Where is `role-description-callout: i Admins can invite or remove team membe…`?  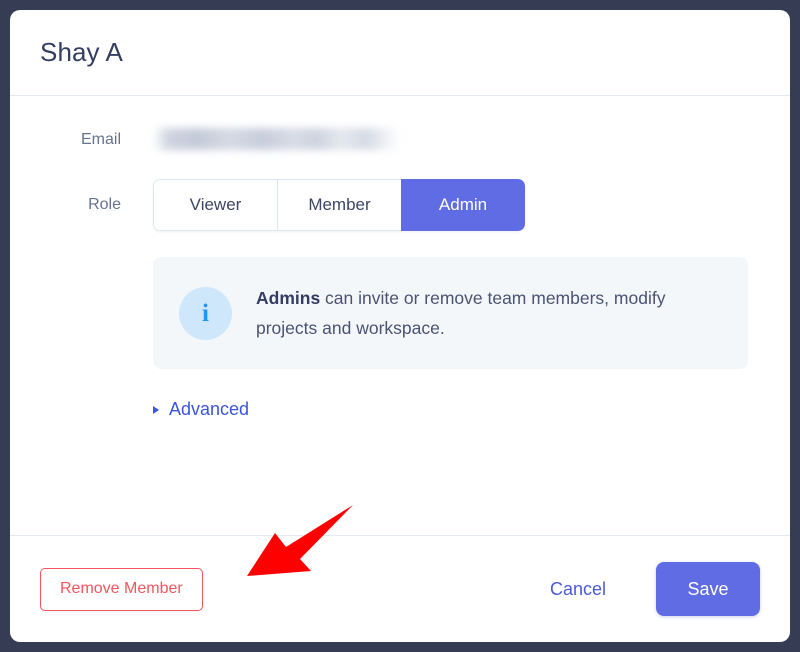
role-description-callout: i Admins can invite or remove team membe… is located at coordinates (450, 313).